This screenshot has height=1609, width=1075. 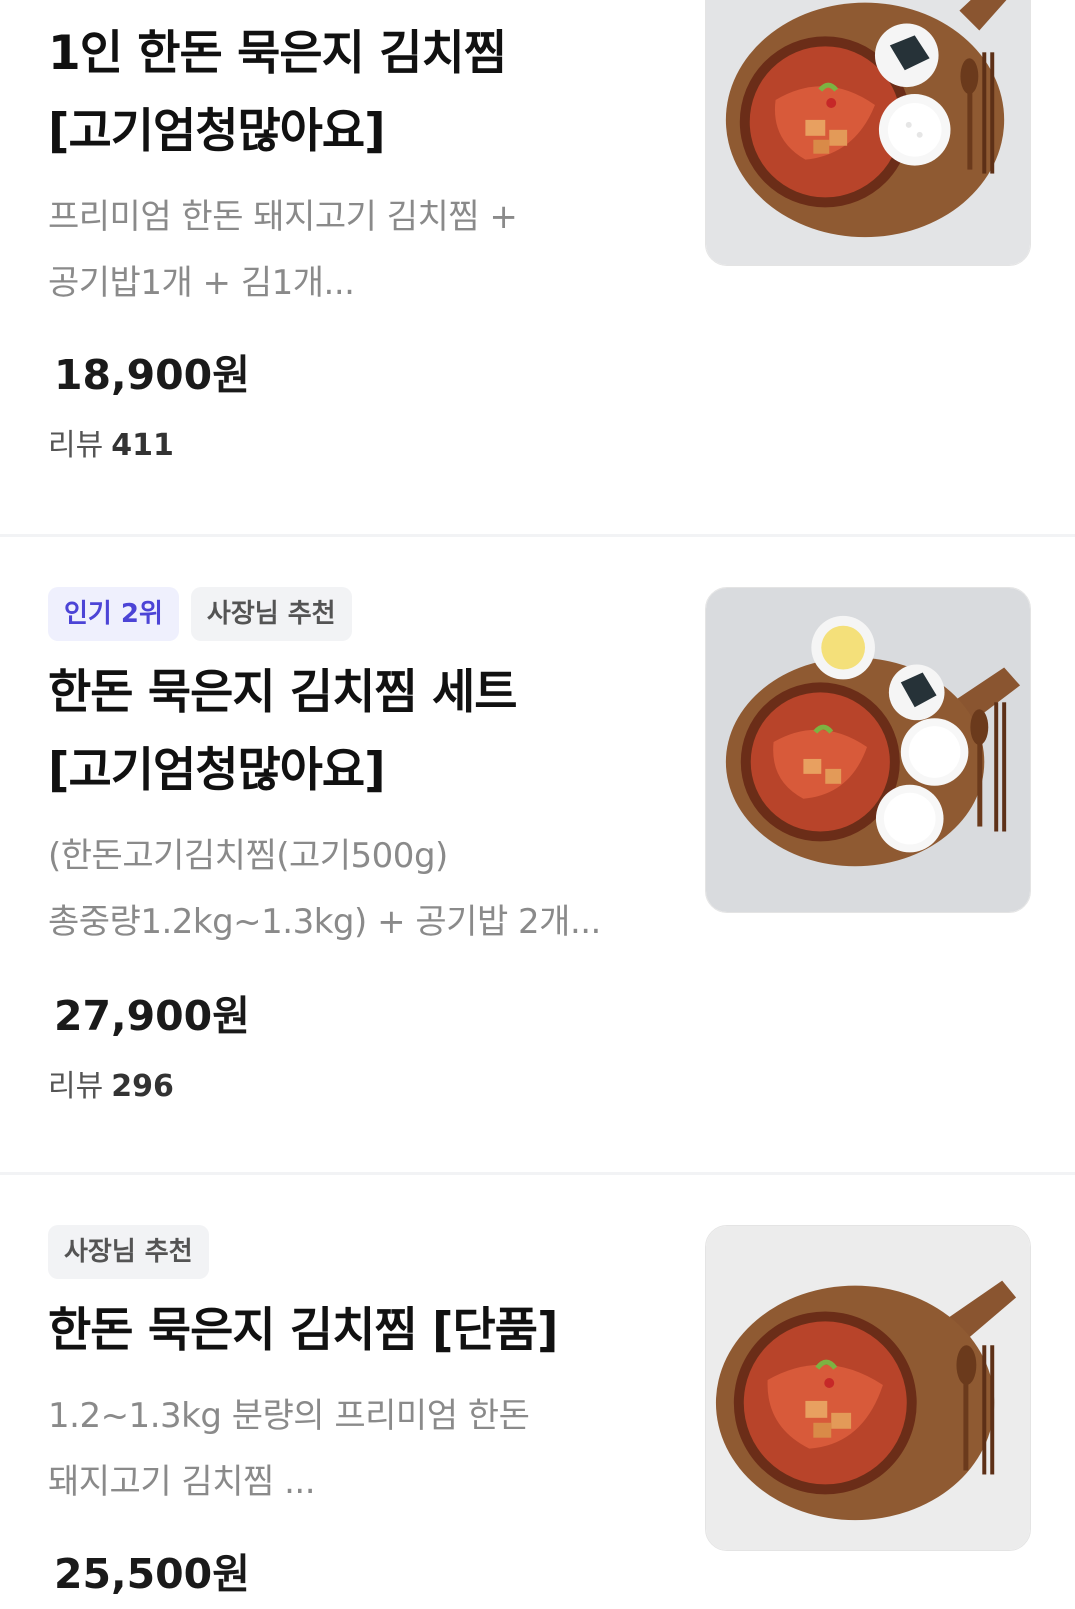 I want to click on menu-title-line: 한돈 묵은지 김치찜 [단품], so click(x=303, y=1330).